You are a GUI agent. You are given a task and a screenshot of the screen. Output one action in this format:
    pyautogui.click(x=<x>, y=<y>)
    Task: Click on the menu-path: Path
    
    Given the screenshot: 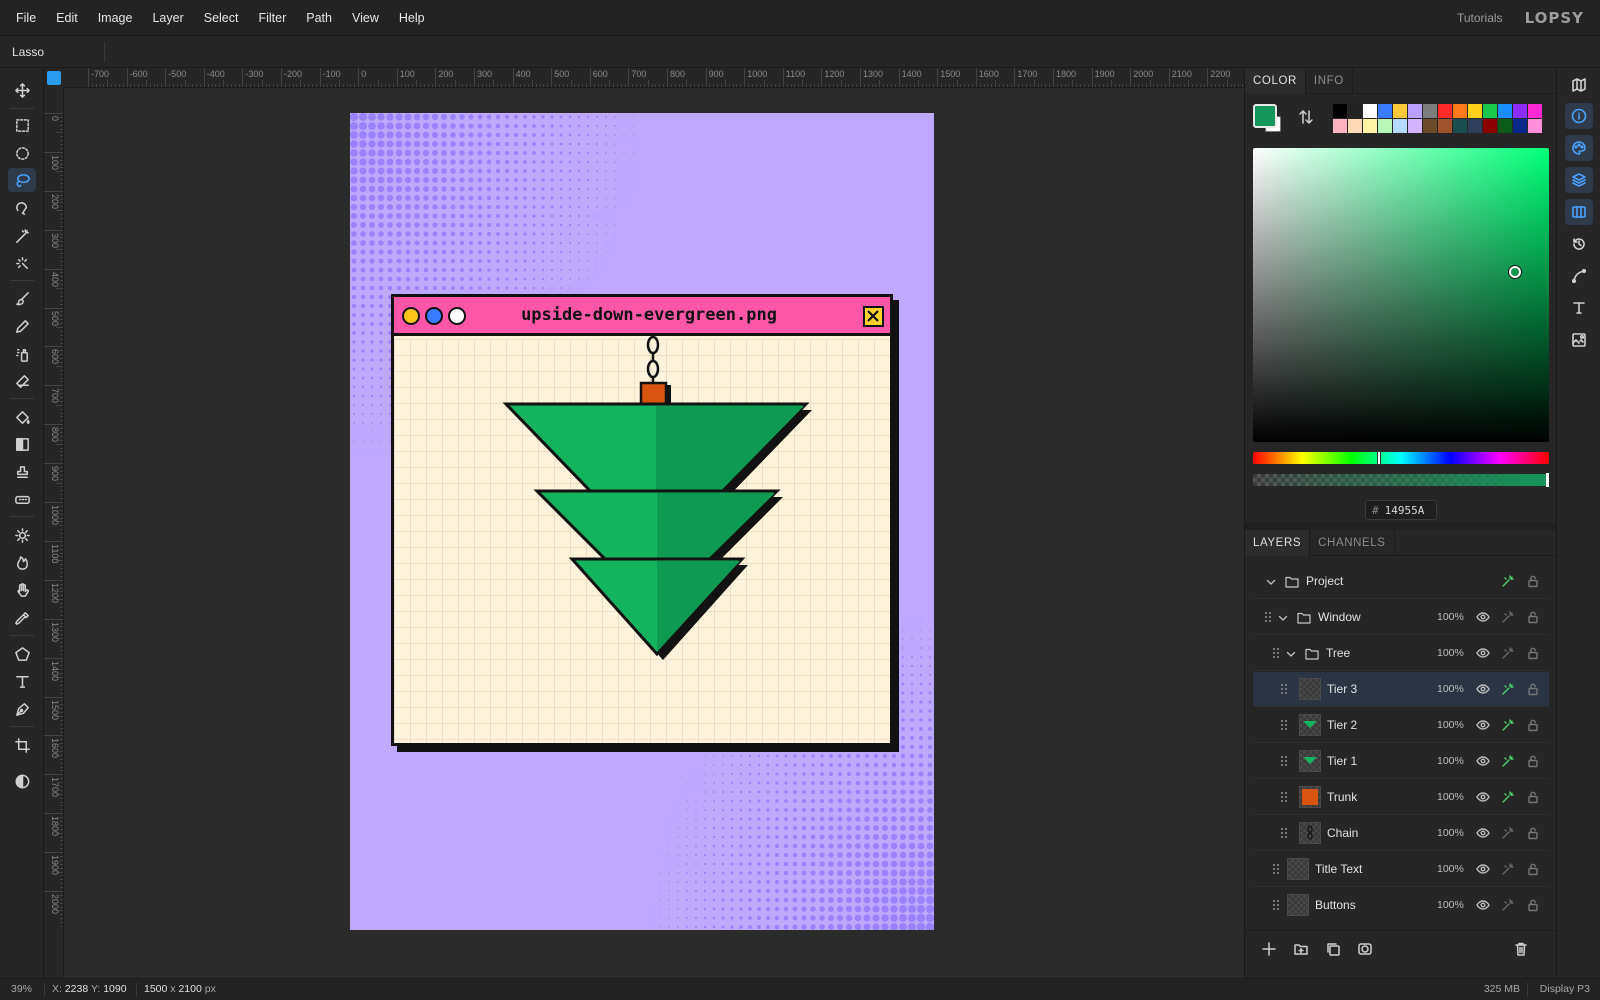 What is the action you would take?
    pyautogui.click(x=319, y=18)
    